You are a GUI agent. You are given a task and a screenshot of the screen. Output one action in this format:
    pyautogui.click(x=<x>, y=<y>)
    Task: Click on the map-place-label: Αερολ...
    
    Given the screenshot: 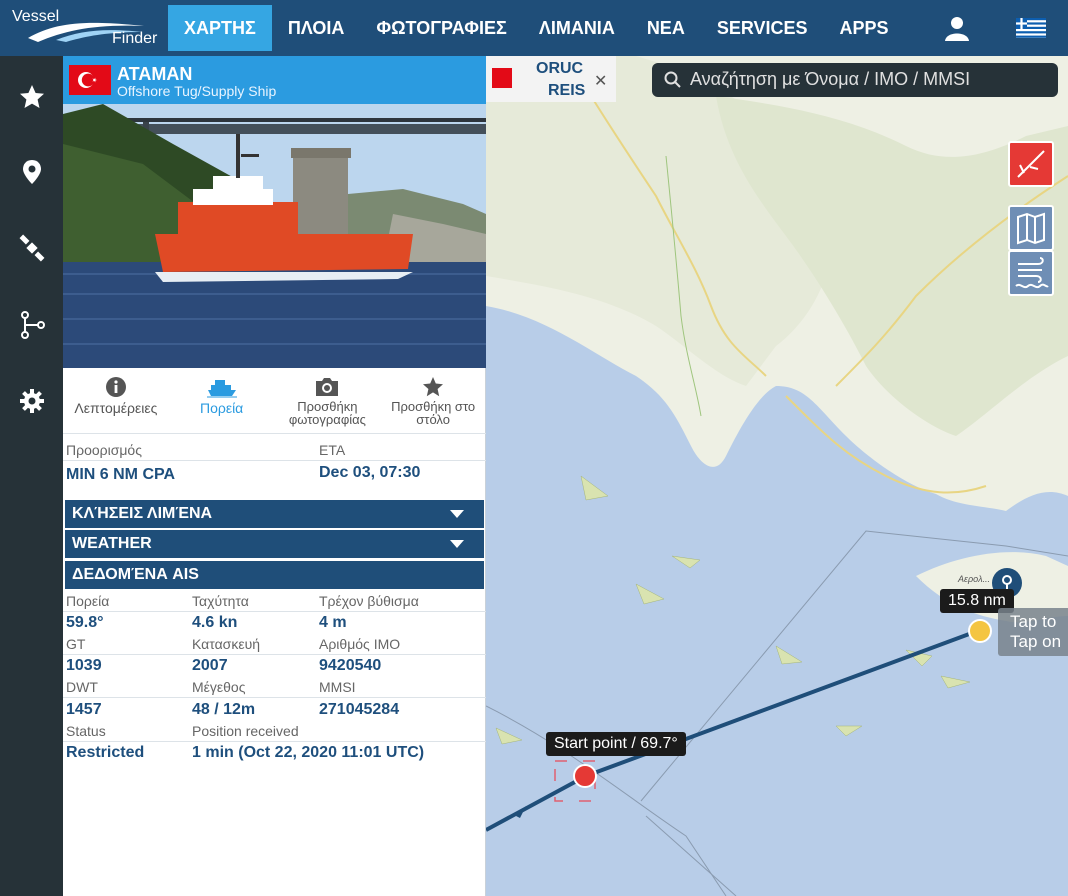 What is the action you would take?
    pyautogui.click(x=974, y=579)
    